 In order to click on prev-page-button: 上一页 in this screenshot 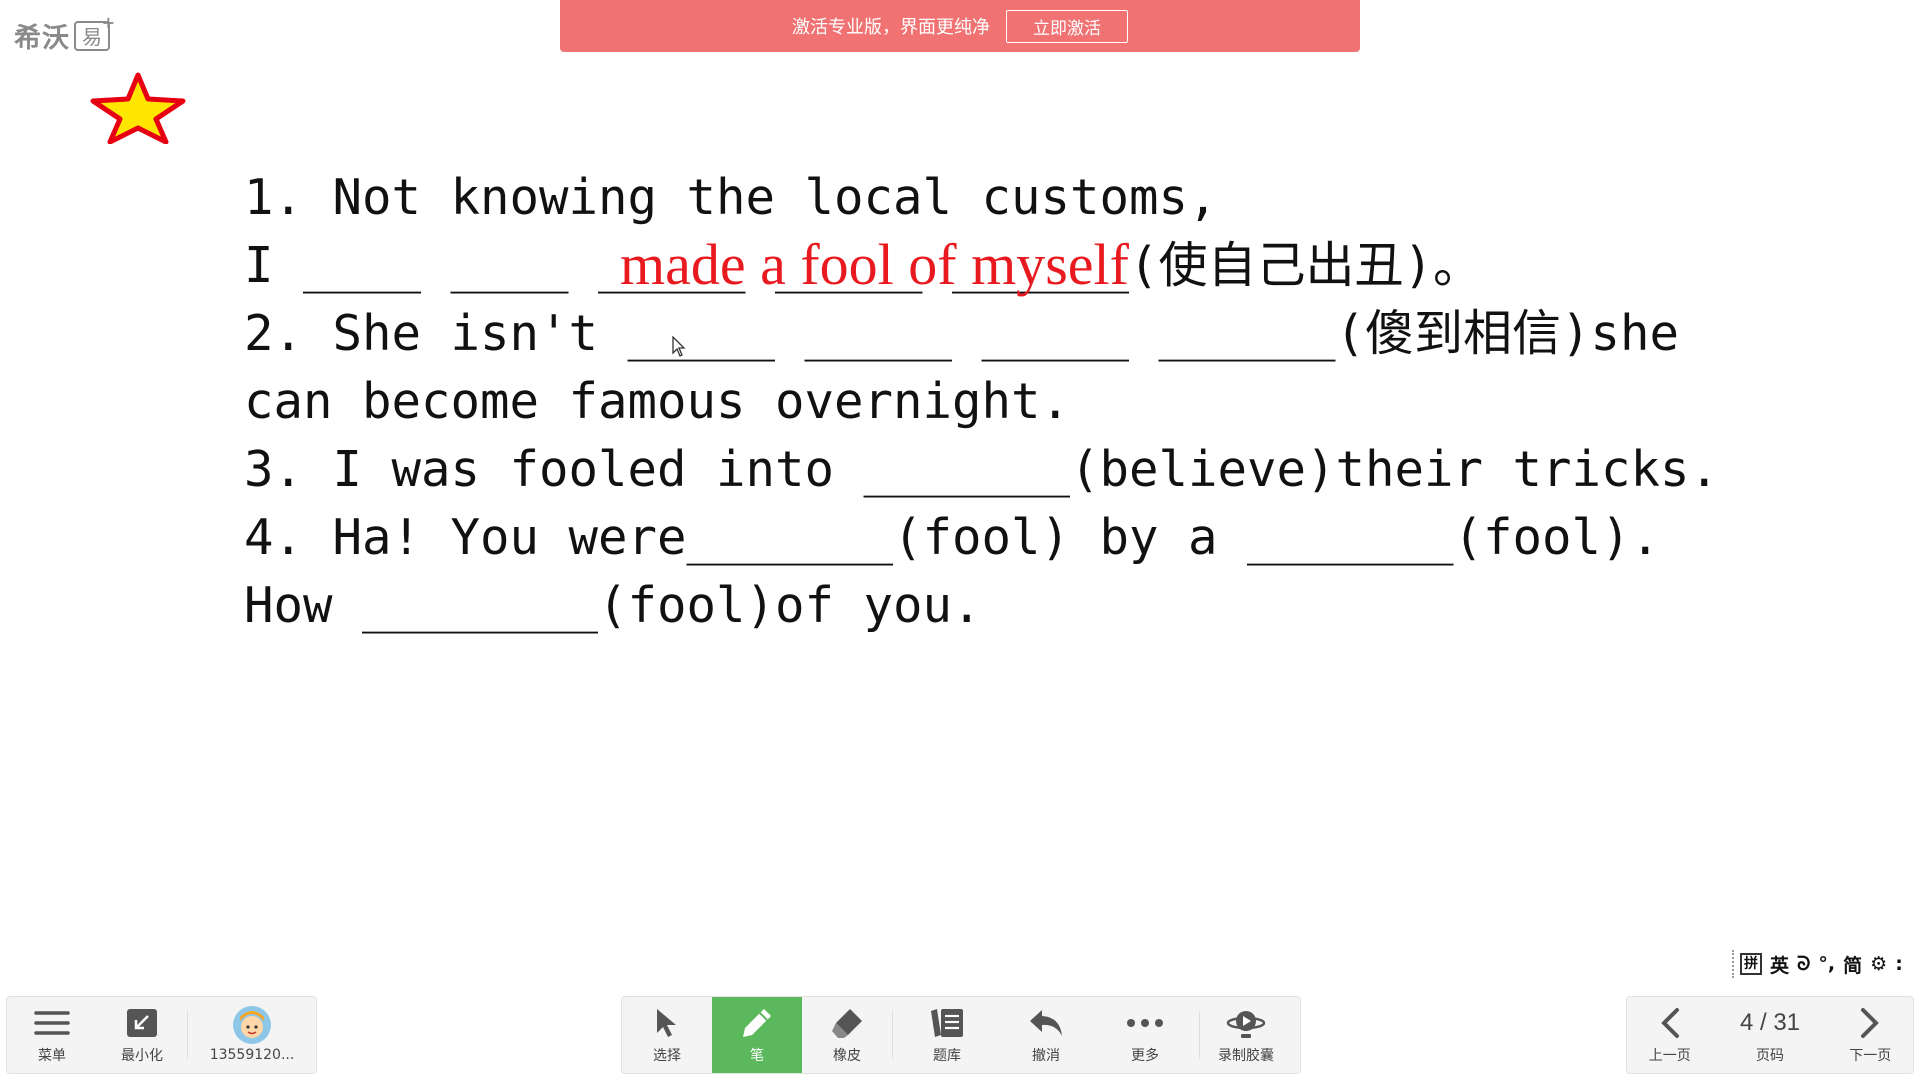, I will do `click(1669, 1035)`.